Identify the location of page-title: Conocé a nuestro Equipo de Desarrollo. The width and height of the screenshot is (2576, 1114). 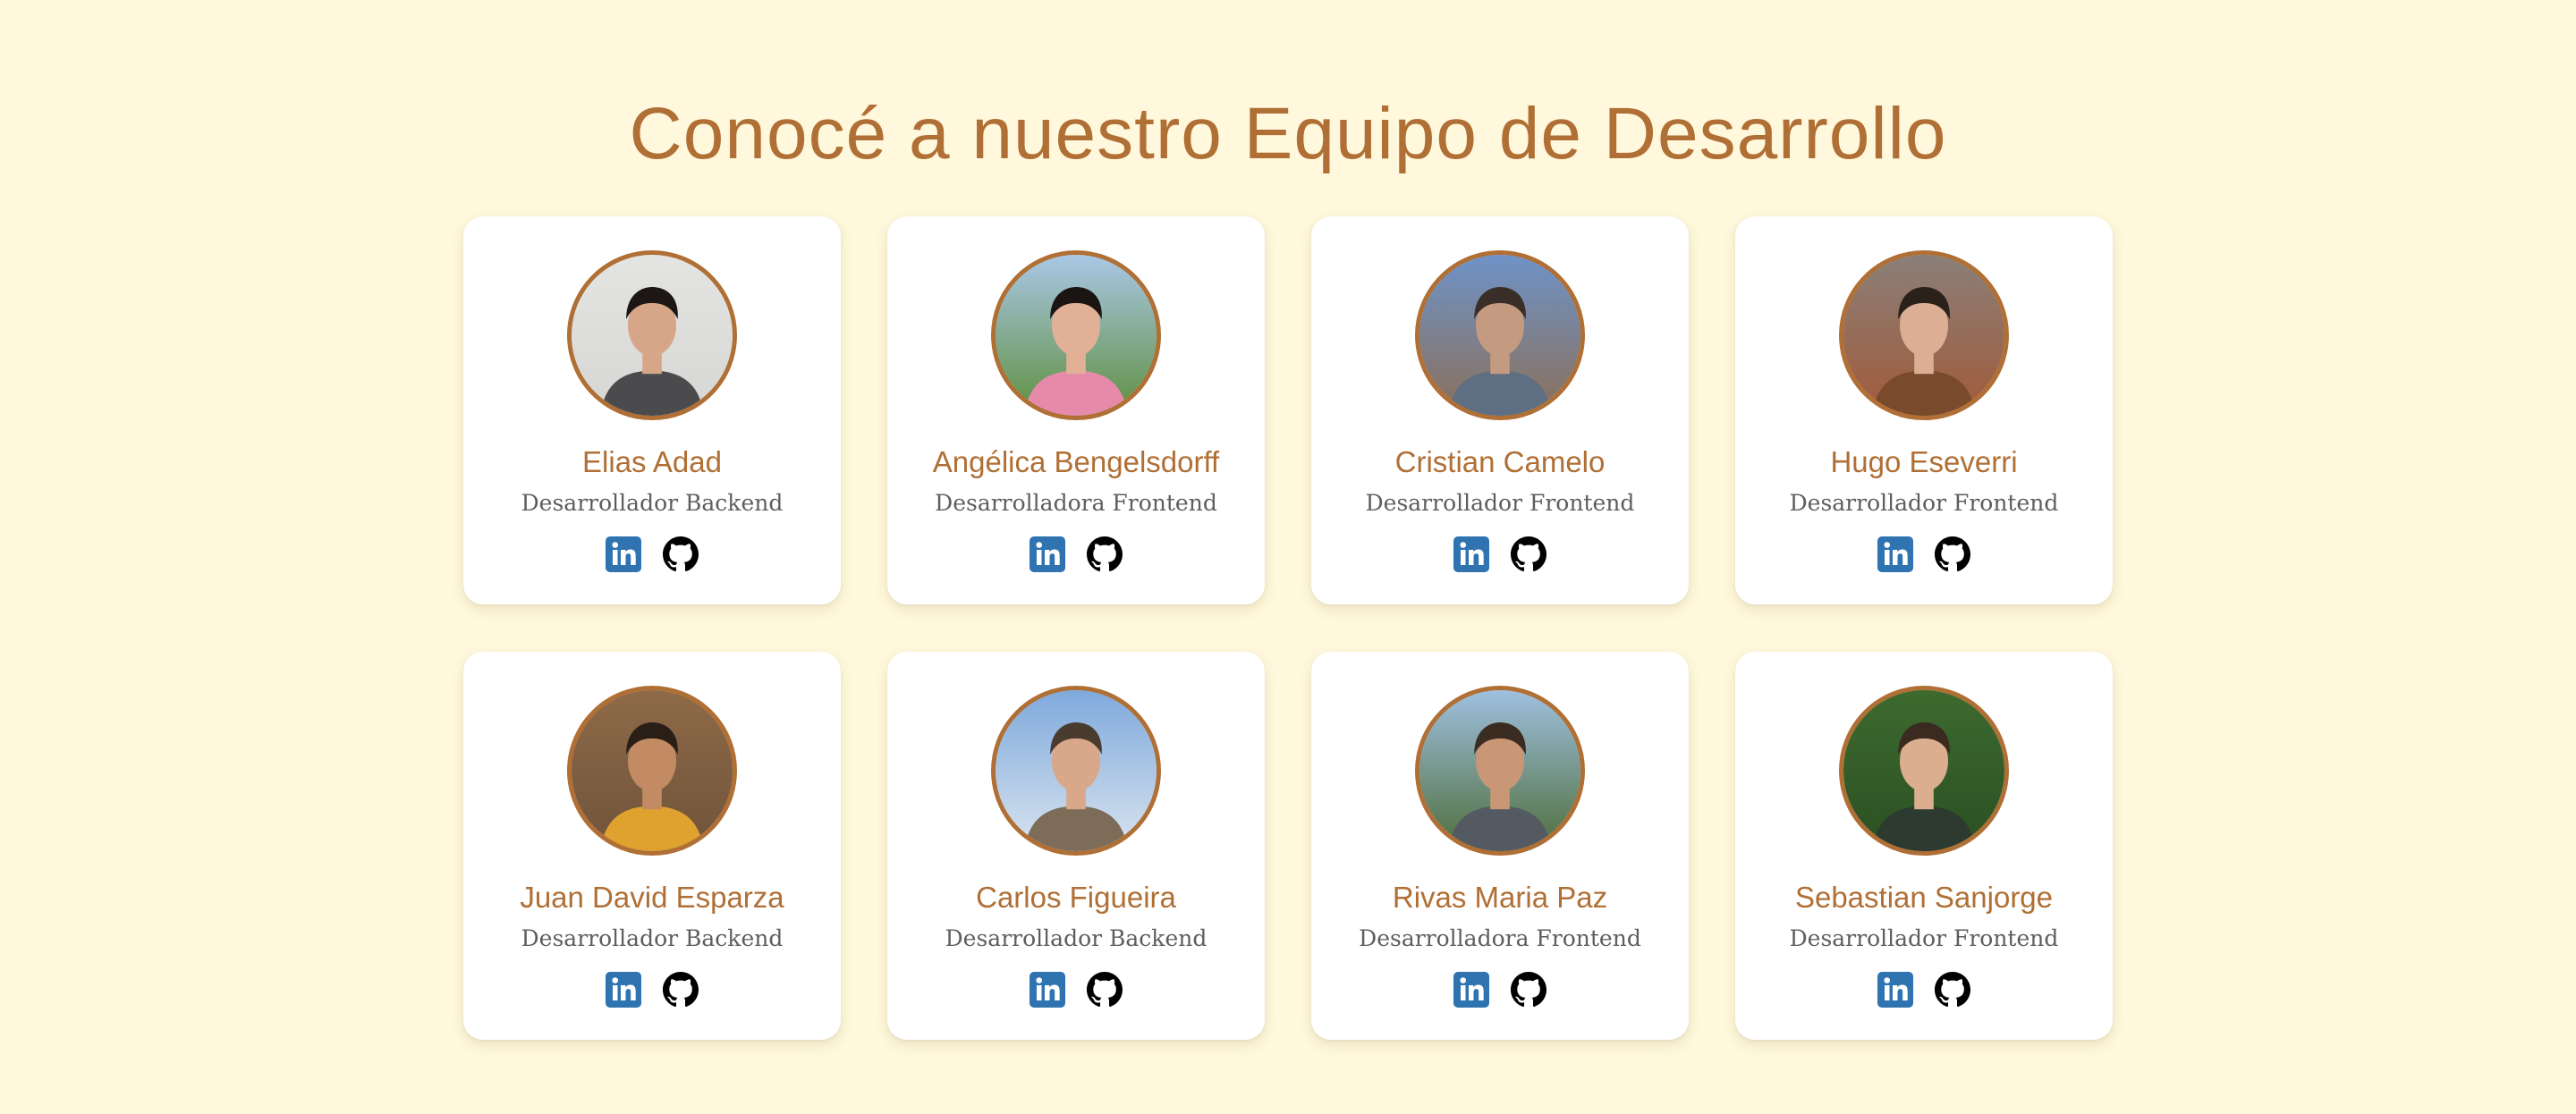
(1288, 133).